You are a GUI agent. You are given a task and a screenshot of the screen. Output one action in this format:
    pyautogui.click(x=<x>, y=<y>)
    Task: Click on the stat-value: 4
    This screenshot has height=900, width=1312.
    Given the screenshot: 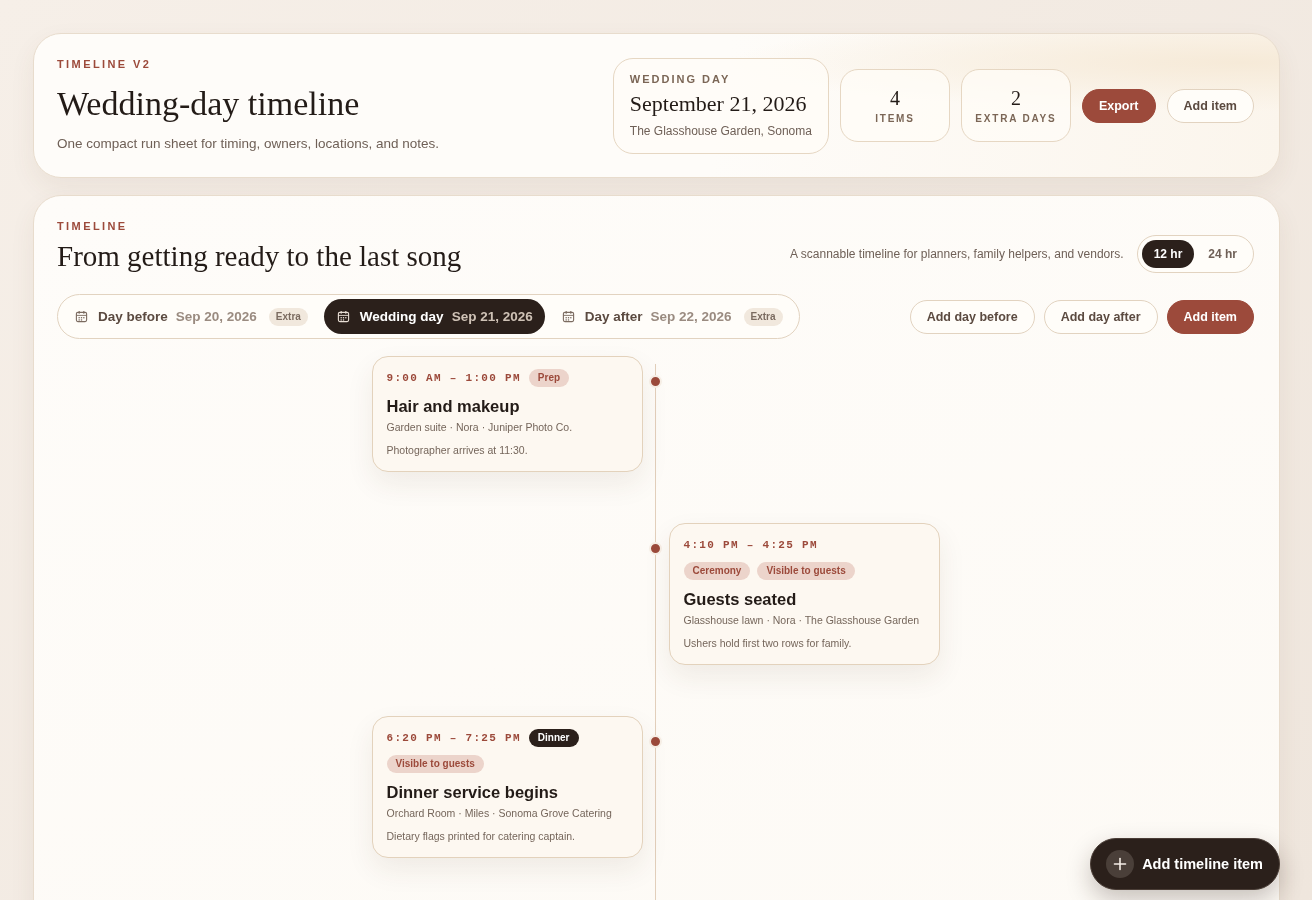 What is the action you would take?
    pyautogui.click(x=894, y=98)
    